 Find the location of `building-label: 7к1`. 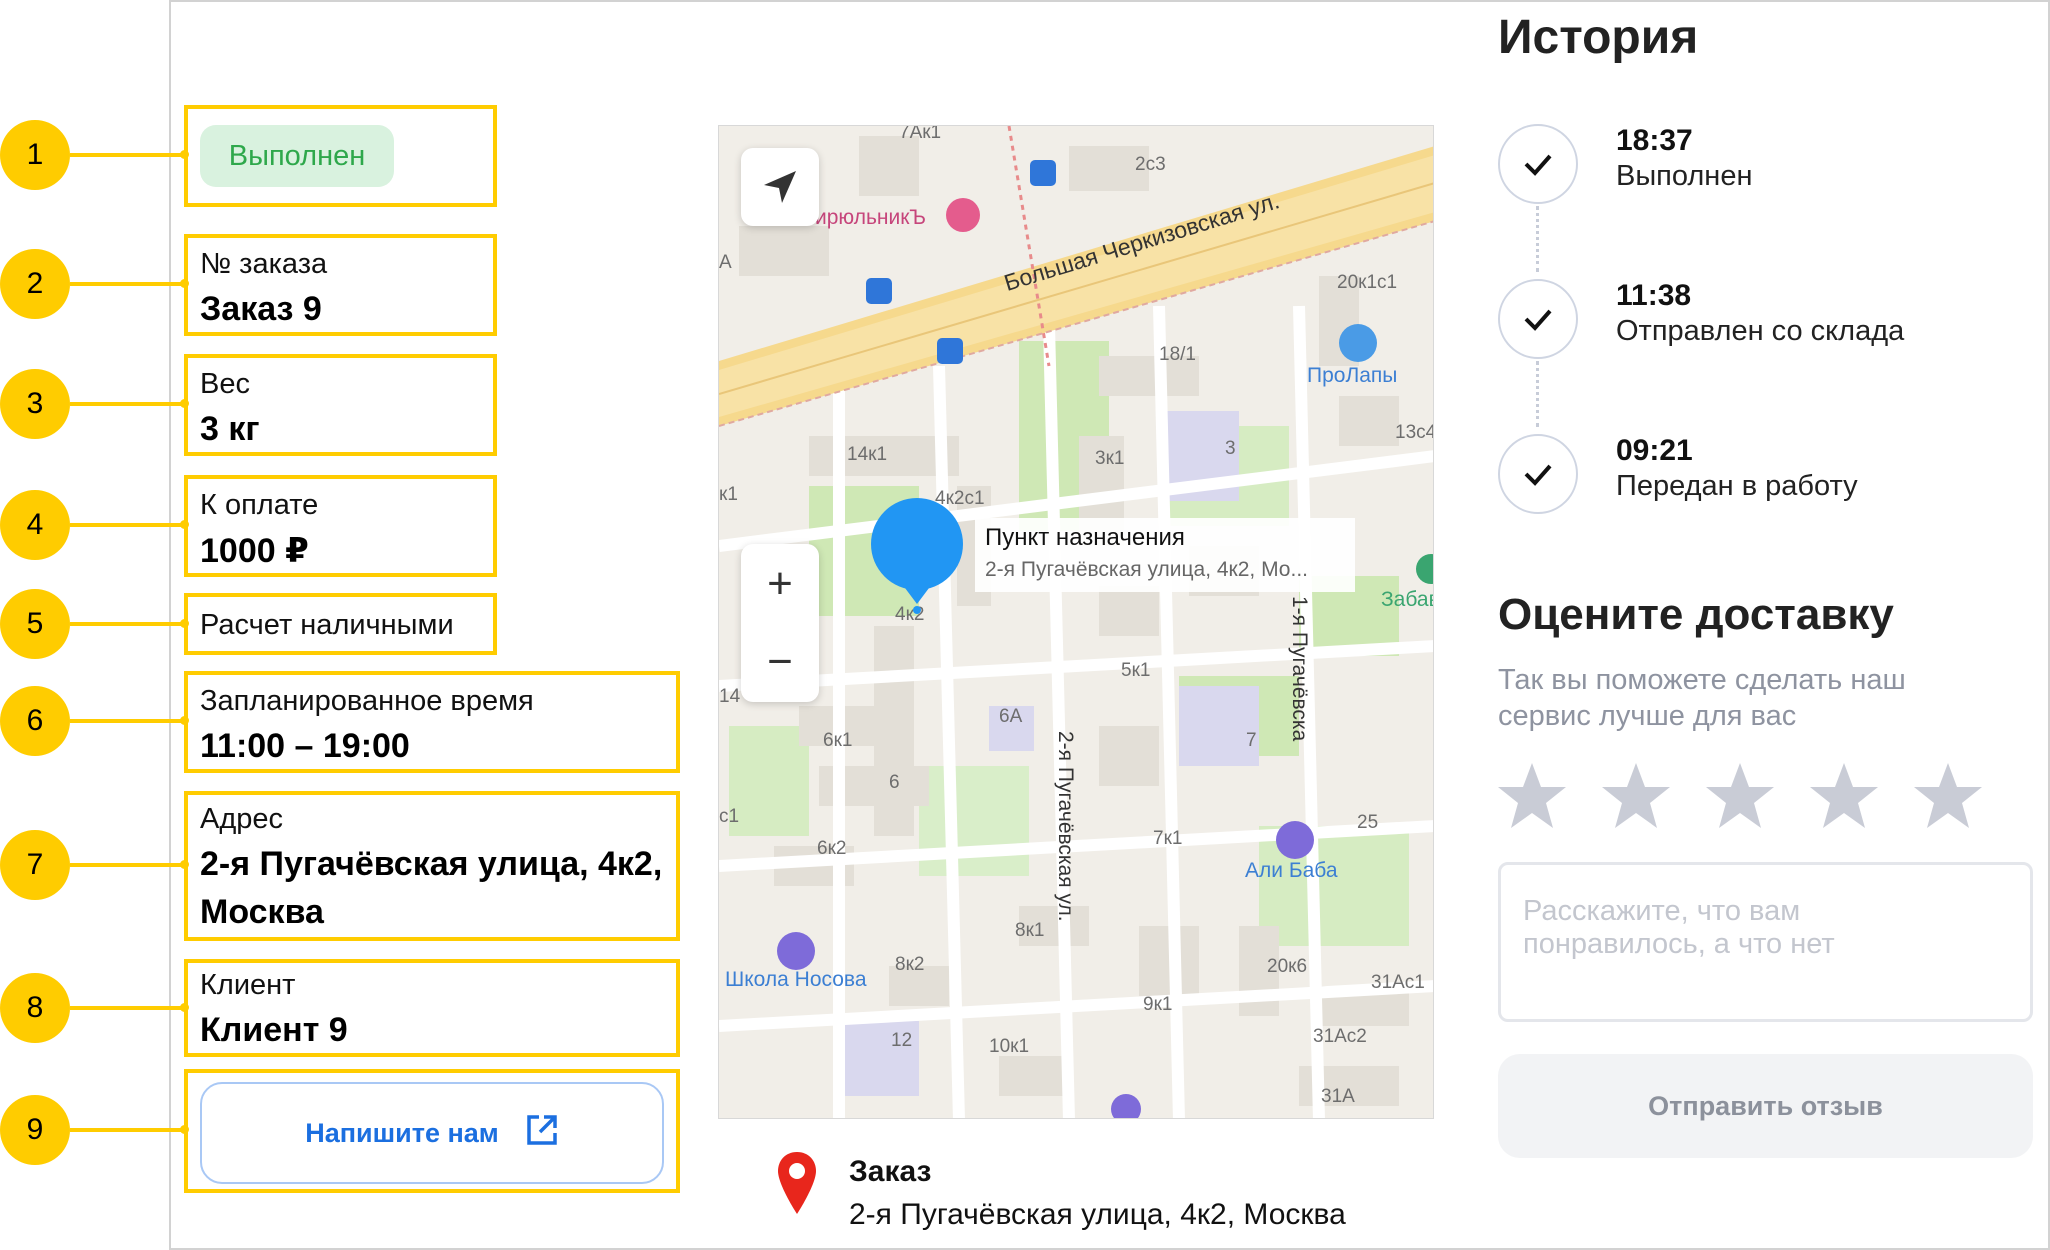

building-label: 7к1 is located at coordinates (1168, 838).